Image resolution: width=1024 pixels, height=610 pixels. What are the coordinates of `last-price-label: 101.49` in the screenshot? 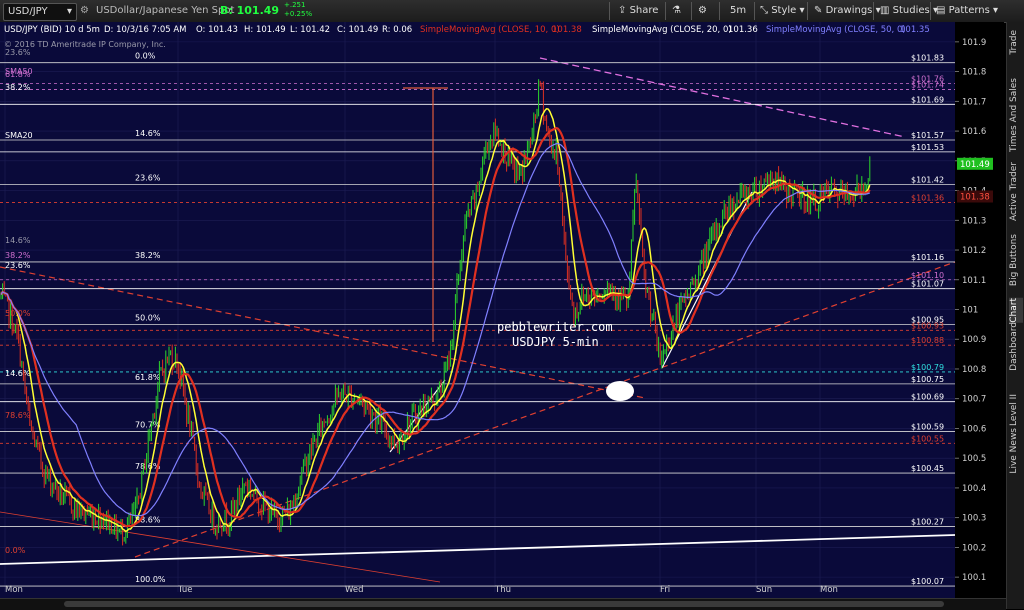 It's located at (975, 165).